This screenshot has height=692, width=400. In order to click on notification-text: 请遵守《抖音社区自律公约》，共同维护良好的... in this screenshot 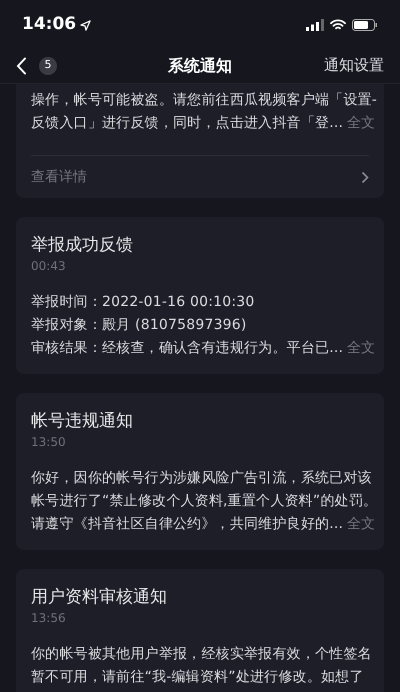, I will do `click(187, 524)`.